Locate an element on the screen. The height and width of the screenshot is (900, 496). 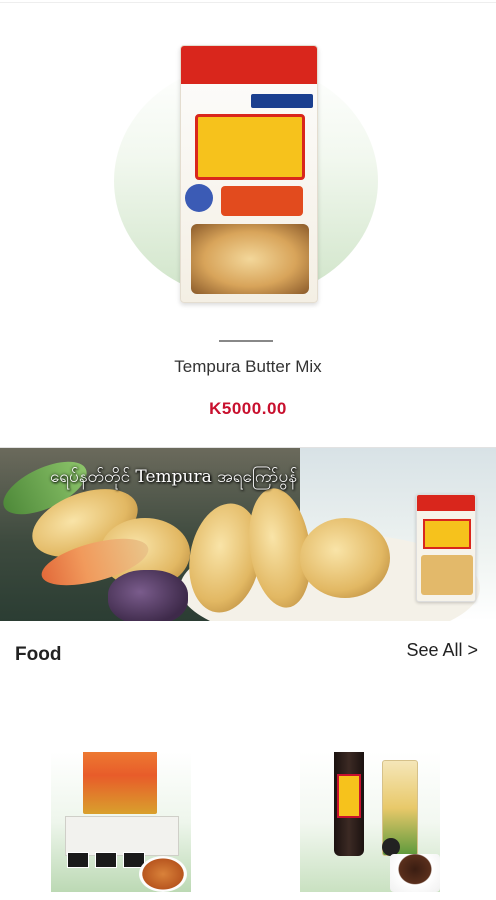
product-name: Tempura Butter Mix is located at coordinates (248, 367).